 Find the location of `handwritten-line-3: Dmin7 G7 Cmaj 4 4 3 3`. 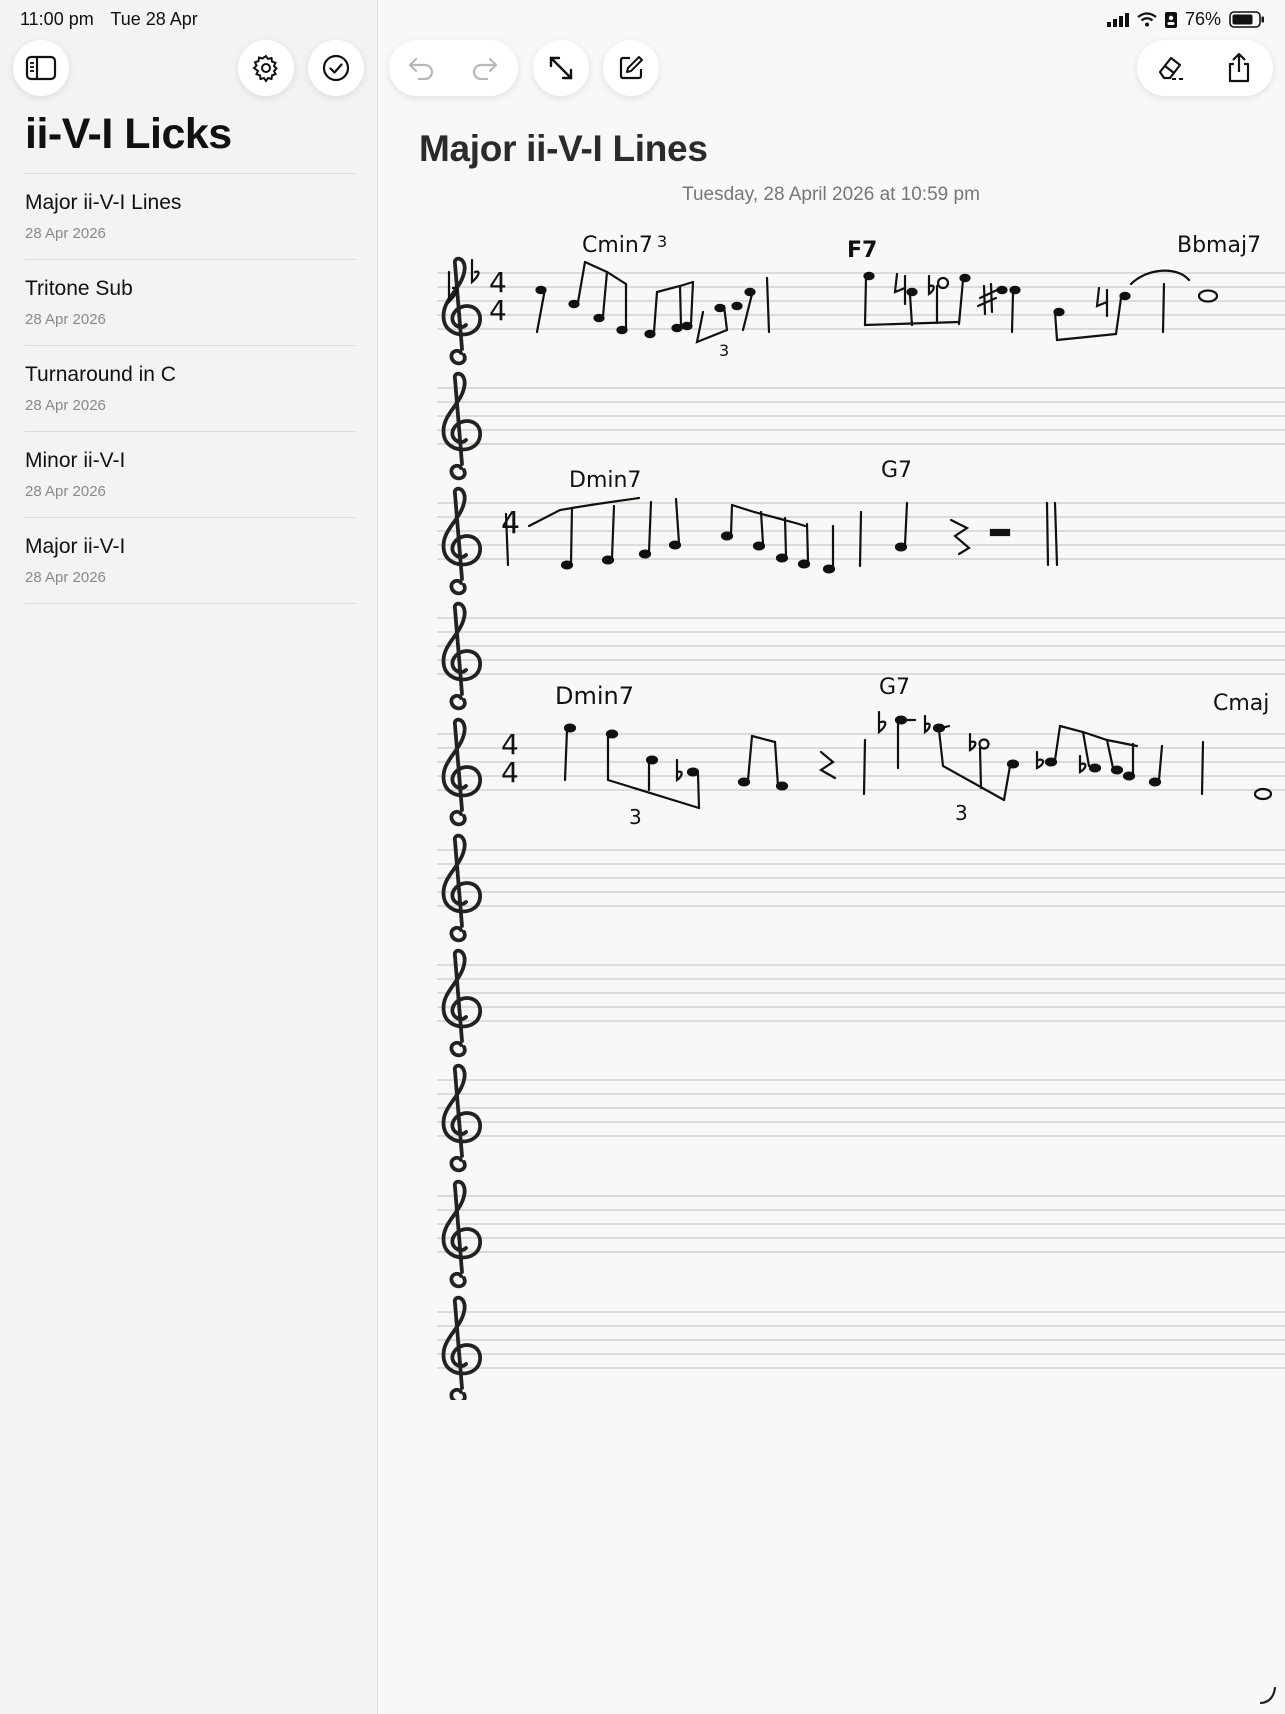

handwritten-line-3: Dmin7 G7 Cmaj 4 4 3 3 is located at coordinates (887, 752).